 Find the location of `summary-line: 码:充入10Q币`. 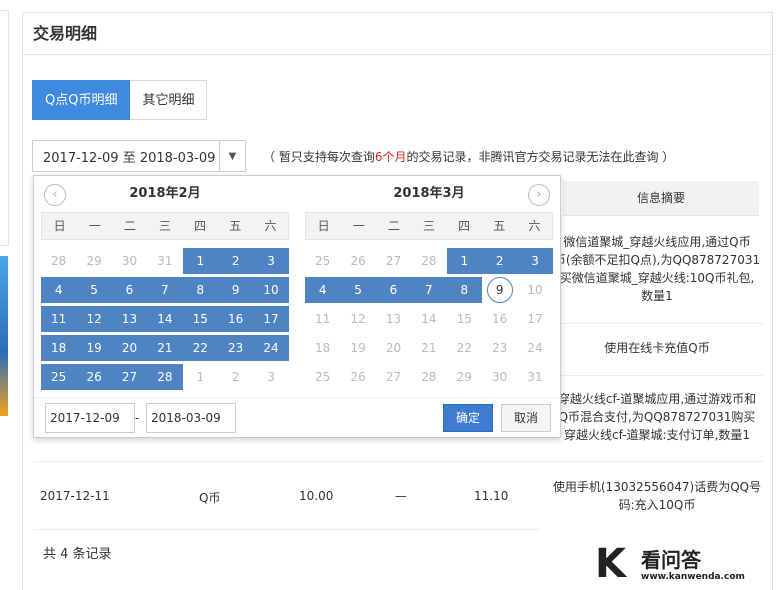

summary-line: 码:充入10Q币 is located at coordinates (657, 505).